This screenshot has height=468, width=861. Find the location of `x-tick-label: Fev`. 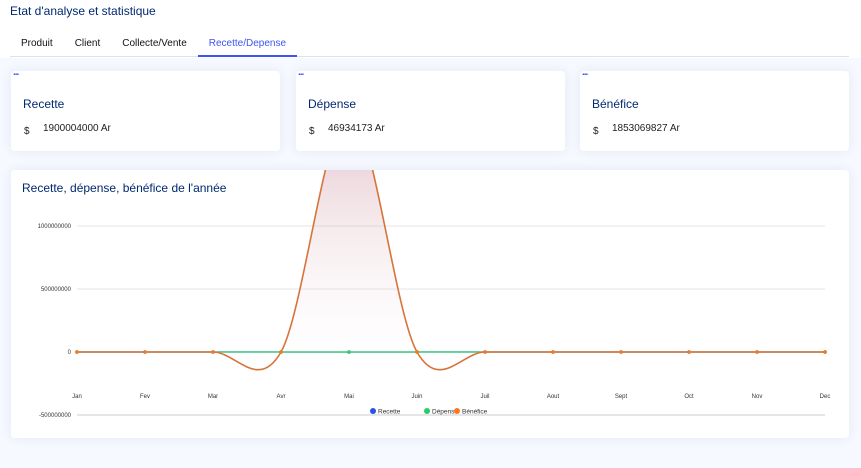

x-tick-label: Fev is located at coordinates (145, 397).